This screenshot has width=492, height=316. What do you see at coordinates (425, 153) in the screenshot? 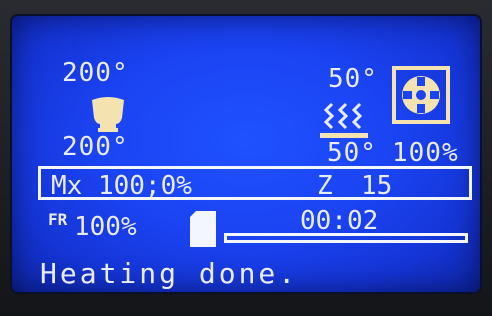
I see `fan-speed: 100%` at bounding box center [425, 153].